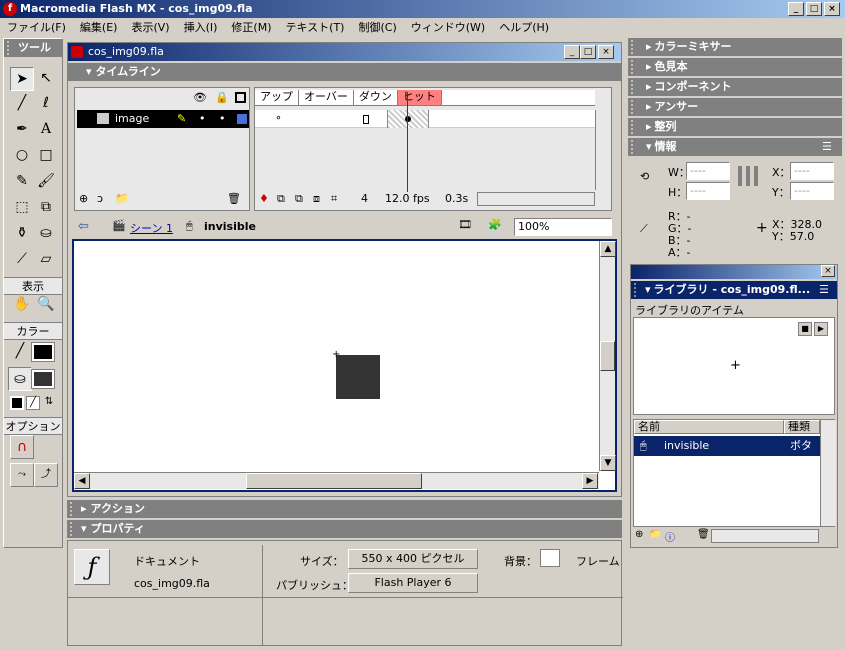 Image resolution: width=845 pixels, height=650 pixels. I want to click on scroll-thumb, so click(607, 356).